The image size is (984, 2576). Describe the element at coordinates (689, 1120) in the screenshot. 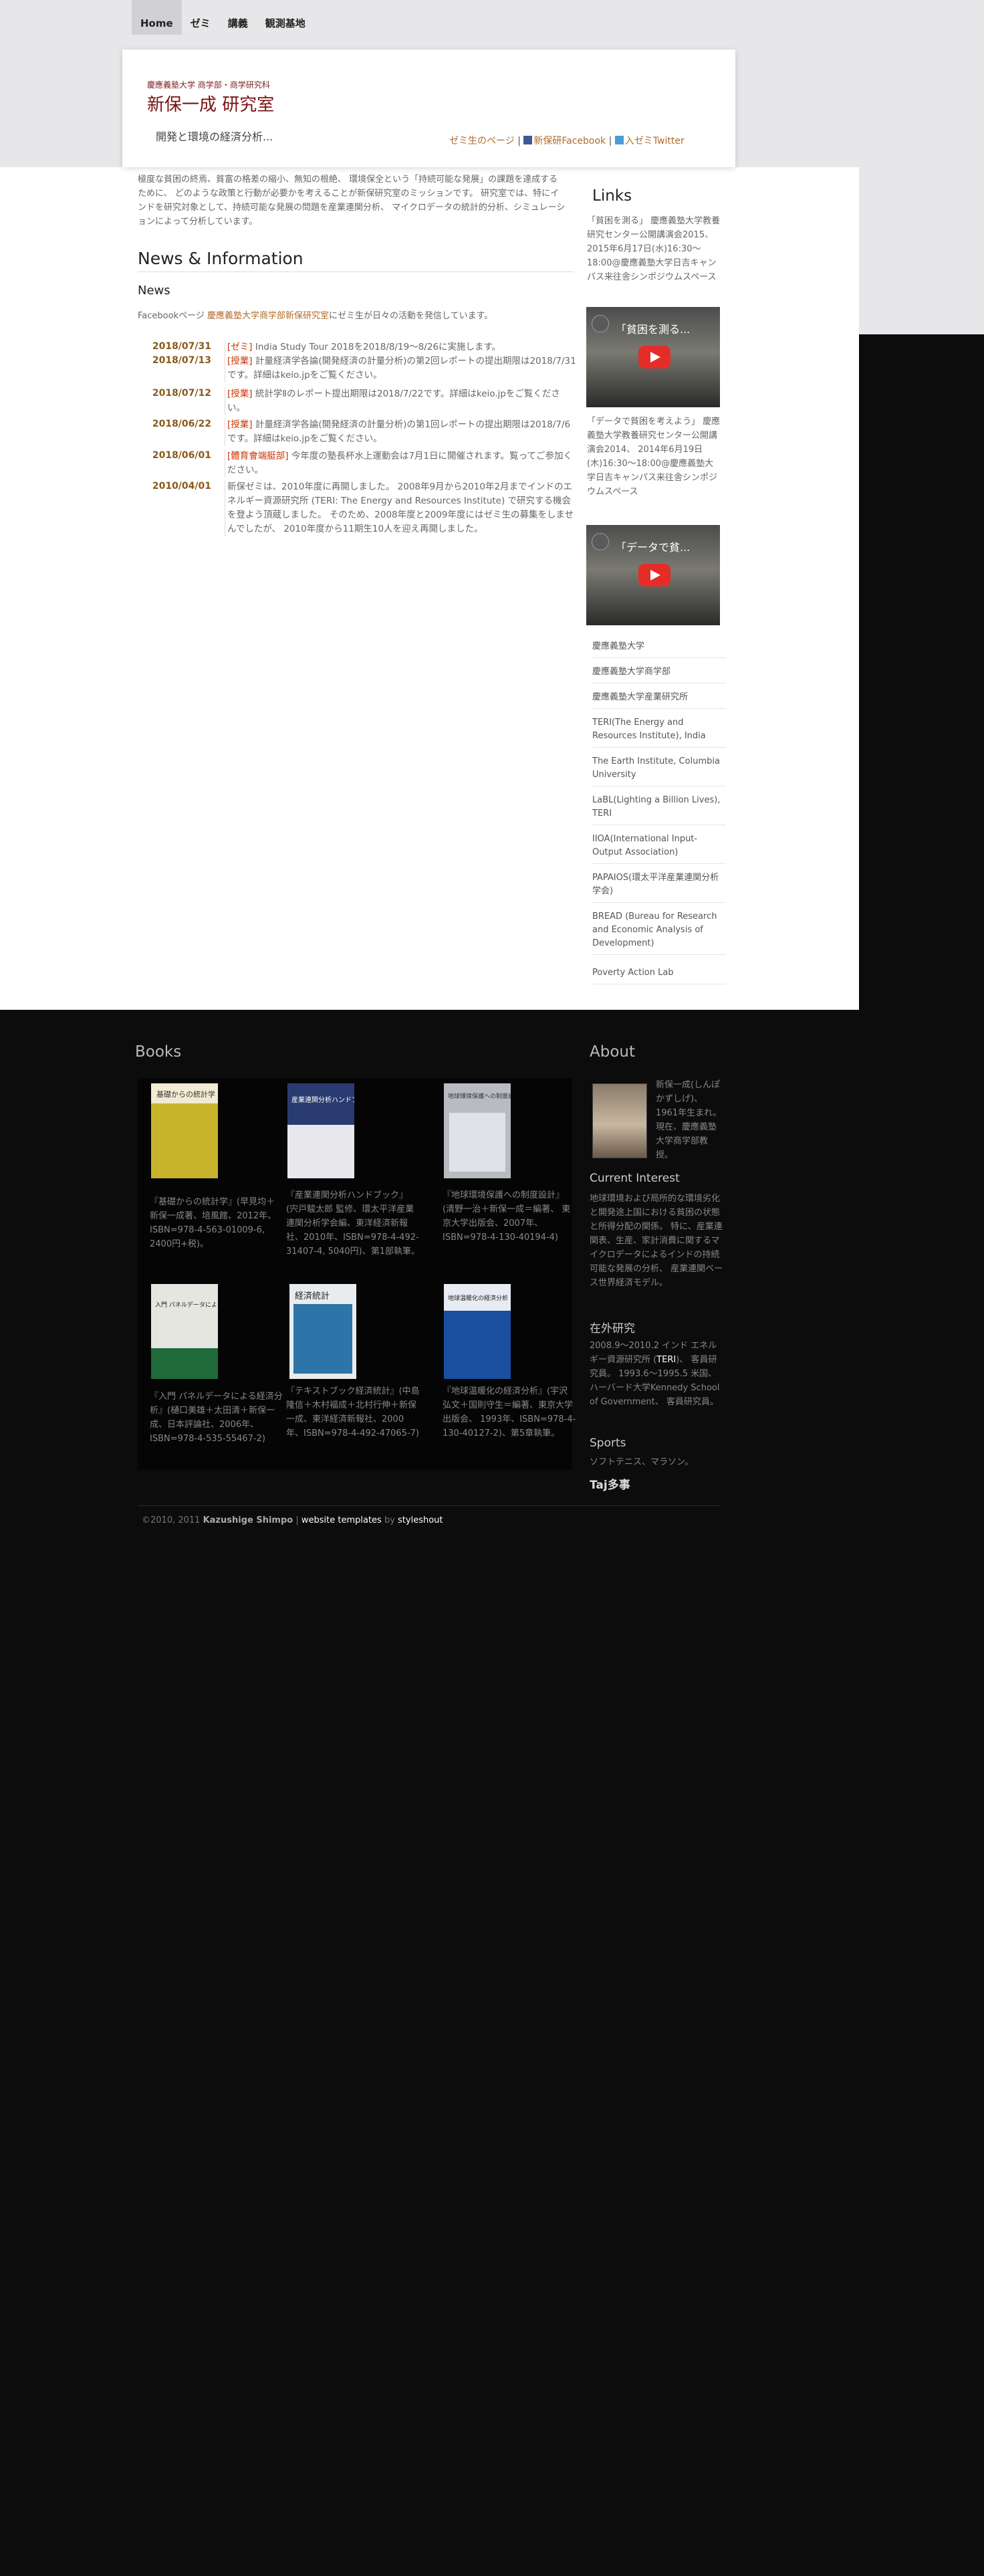

I see `about-text: 新保一成(しんぽ かずしげ)、1961年生まれ。現在、慶應義塾大学商学部教授。` at that location.